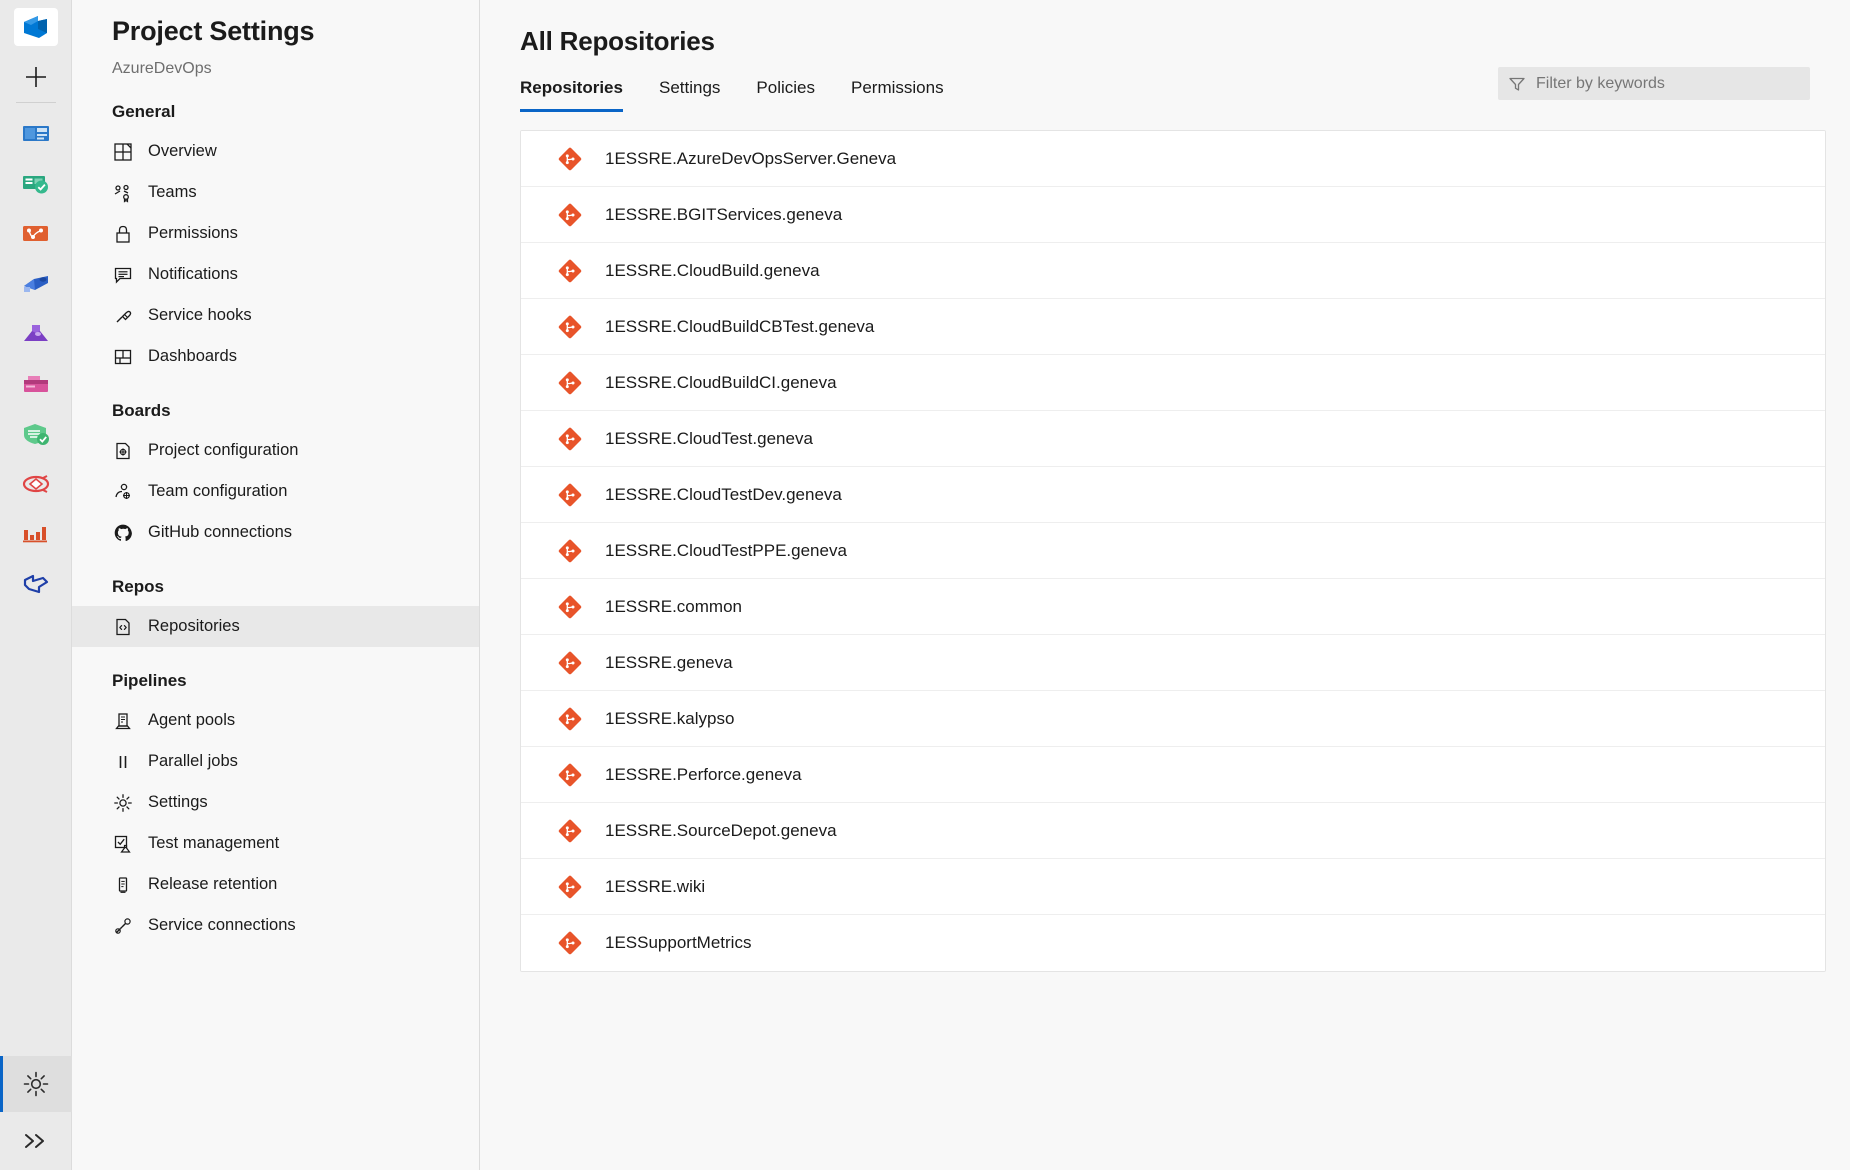 Image resolution: width=1850 pixels, height=1170 pixels. What do you see at coordinates (275, 151) in the screenshot?
I see `sidebar-item-overview: Overview` at bounding box center [275, 151].